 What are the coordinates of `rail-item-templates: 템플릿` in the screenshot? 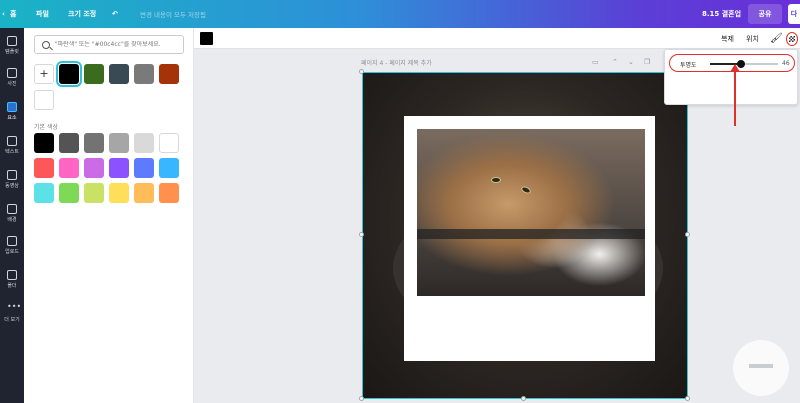 It's located at (12, 45).